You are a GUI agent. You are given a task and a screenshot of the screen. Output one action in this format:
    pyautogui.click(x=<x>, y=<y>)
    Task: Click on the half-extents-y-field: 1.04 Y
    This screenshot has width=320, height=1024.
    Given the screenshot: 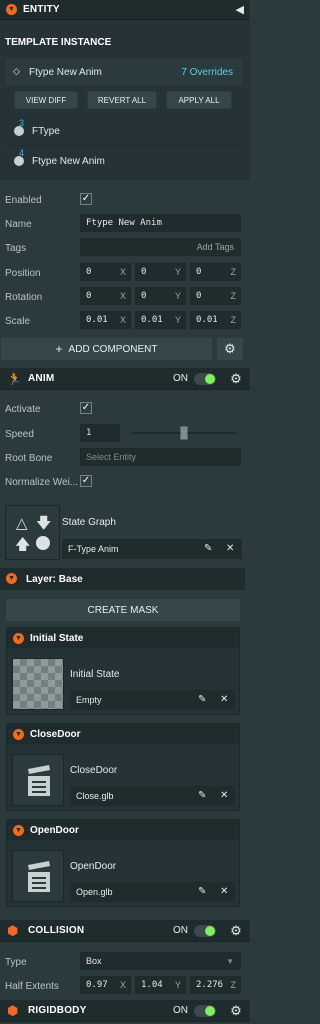 What is the action you would take?
    pyautogui.click(x=160, y=985)
    